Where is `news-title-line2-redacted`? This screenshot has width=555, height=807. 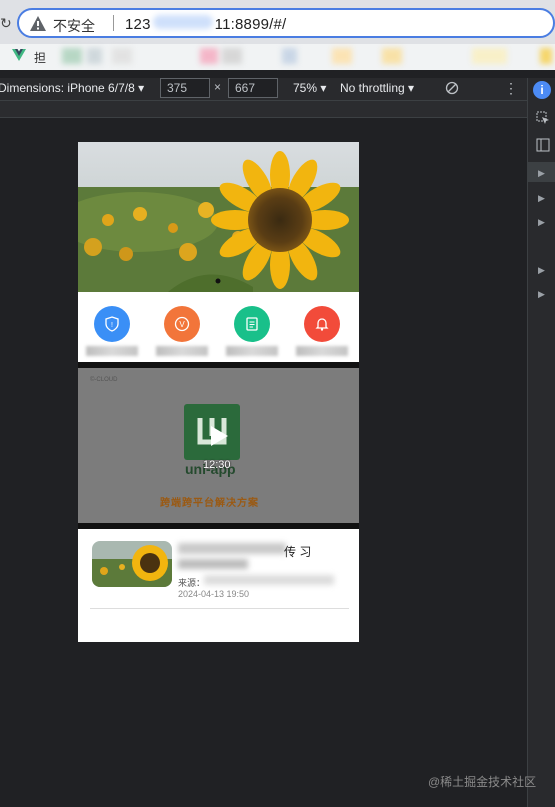 news-title-line2-redacted is located at coordinates (213, 564).